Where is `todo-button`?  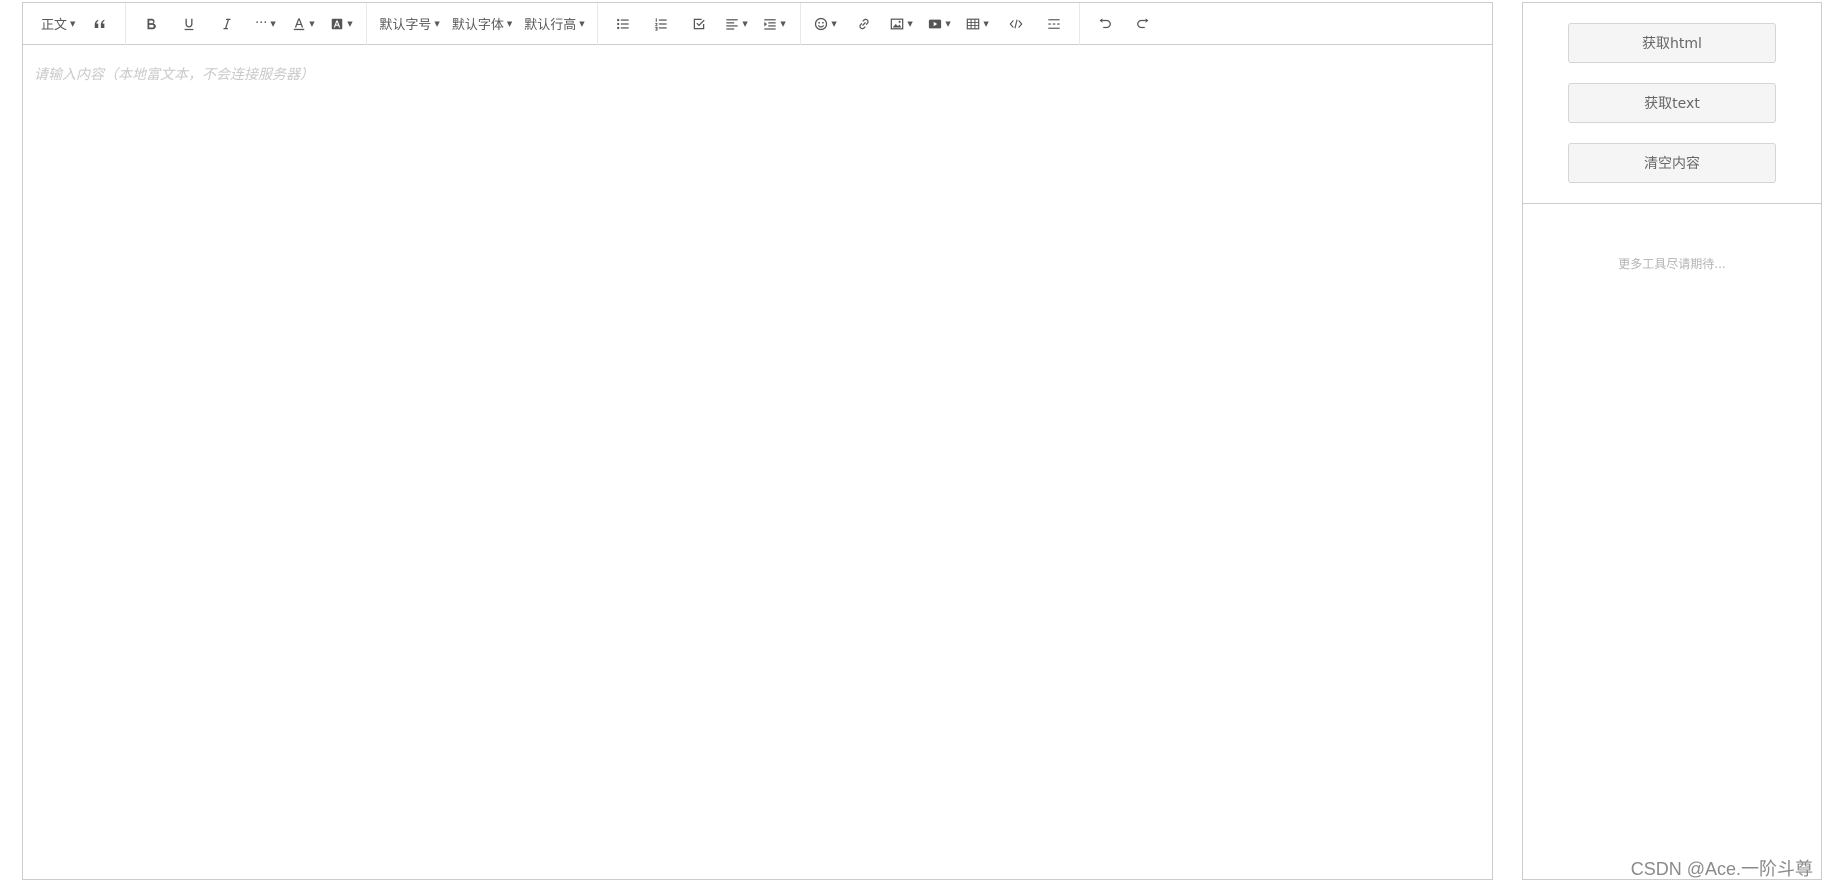 todo-button is located at coordinates (699, 24).